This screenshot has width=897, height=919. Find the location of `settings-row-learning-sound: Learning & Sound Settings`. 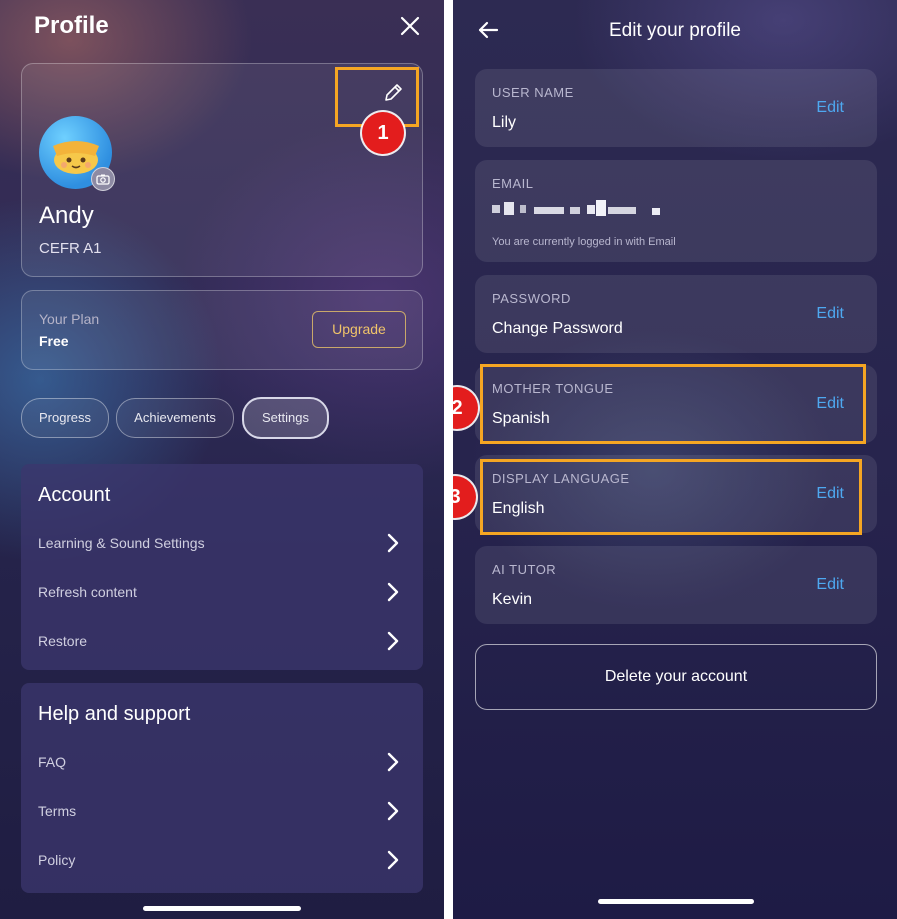

settings-row-learning-sound: Learning & Sound Settings is located at coordinates (222, 543).